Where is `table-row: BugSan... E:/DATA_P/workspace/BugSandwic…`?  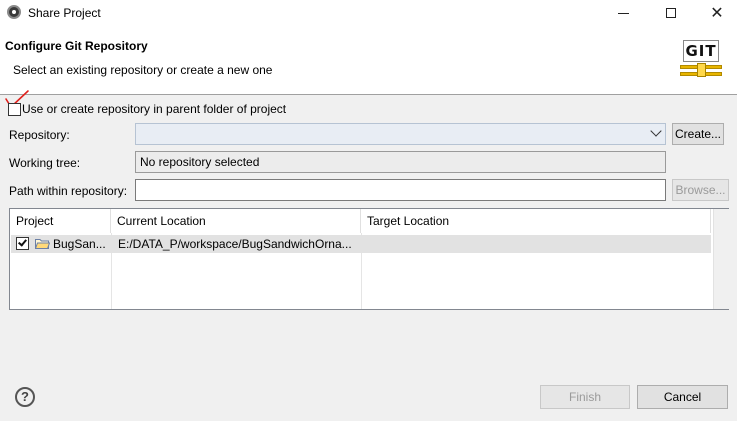 table-row: BugSan... E:/DATA_P/workspace/BugSandwic… is located at coordinates (361, 244).